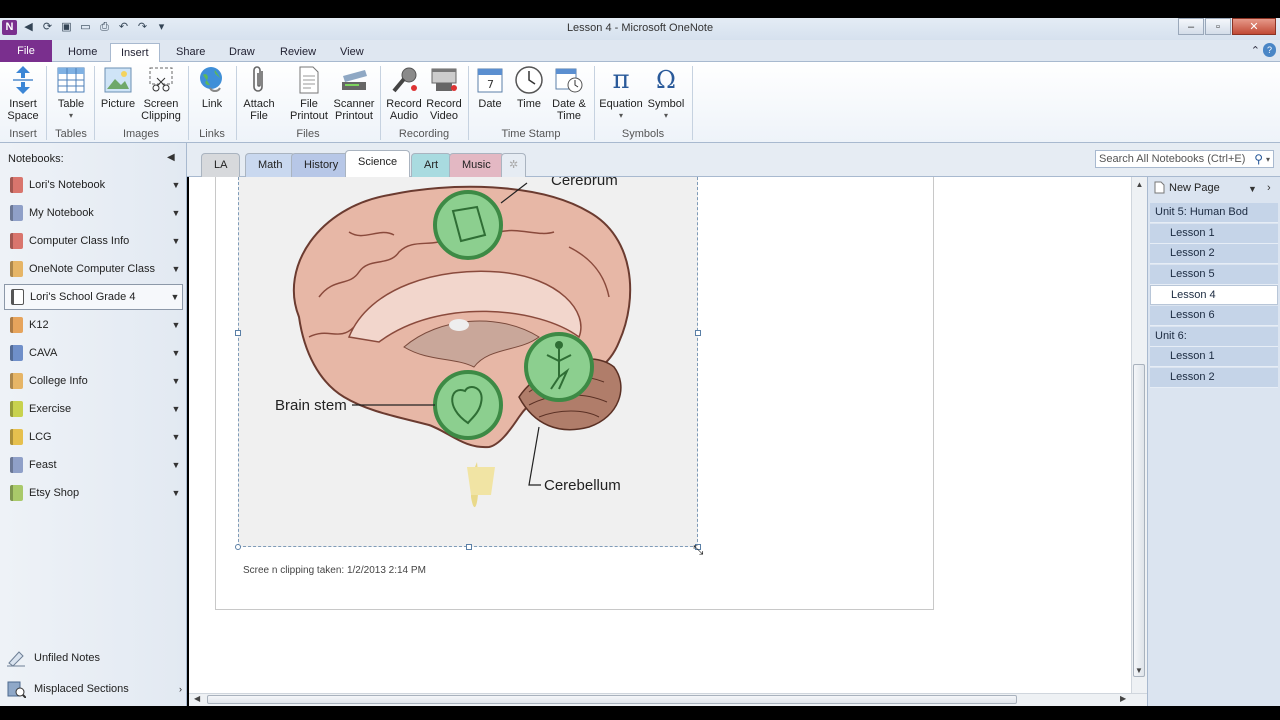 Image resolution: width=1280 pixels, height=720 pixels. I want to click on expand-icon: ›, so click(180, 689).